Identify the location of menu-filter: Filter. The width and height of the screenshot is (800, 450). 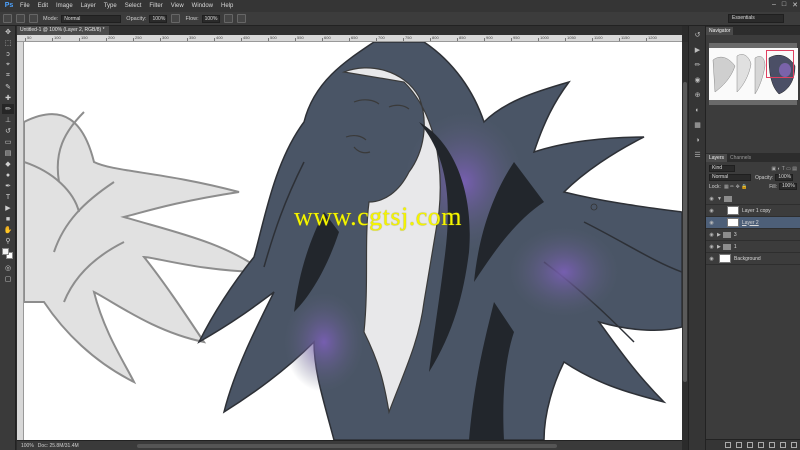
(155, 6).